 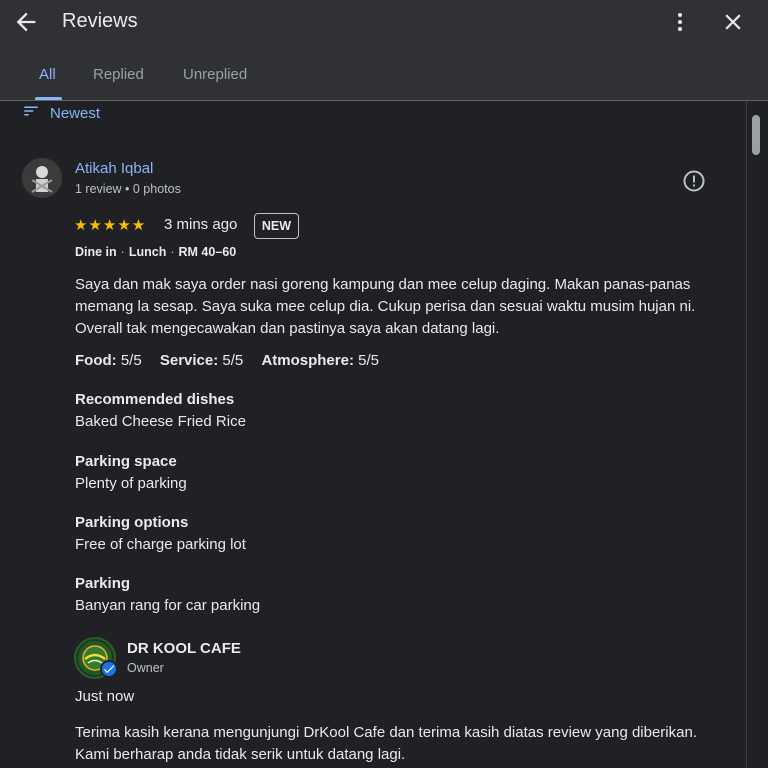 I want to click on attribute-value: Plenty of parking, so click(x=131, y=483).